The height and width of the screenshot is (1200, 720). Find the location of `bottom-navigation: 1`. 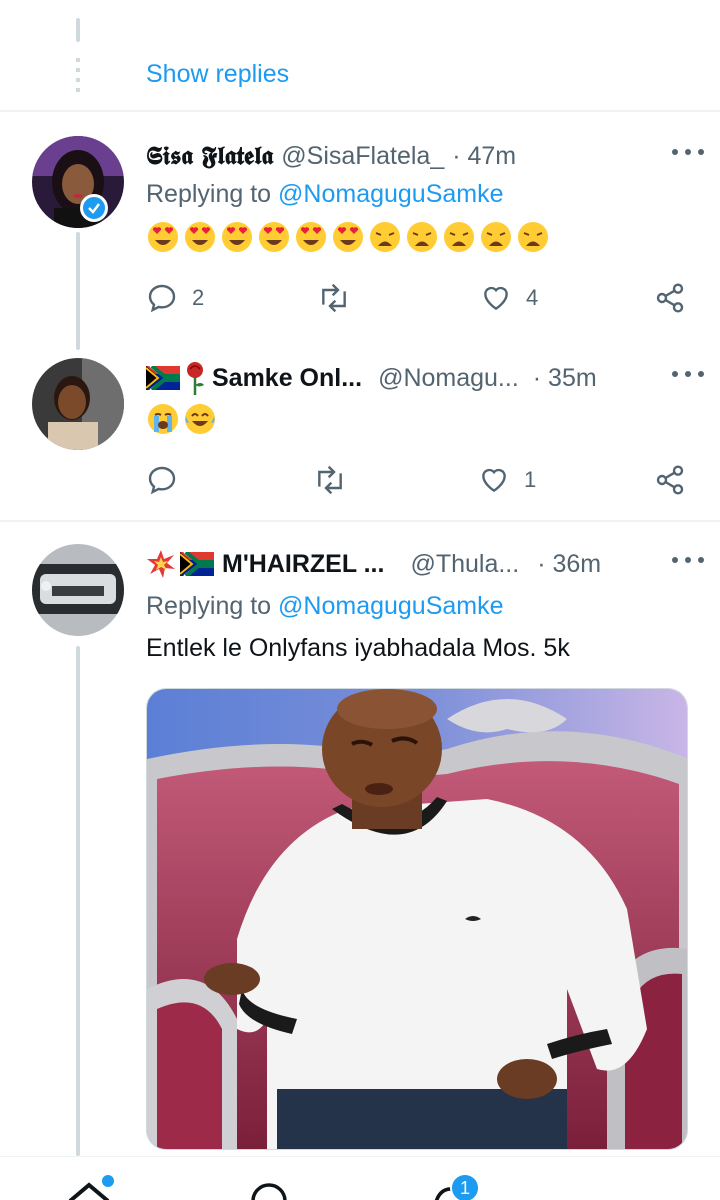

bottom-navigation: 1 is located at coordinates (360, 1178).